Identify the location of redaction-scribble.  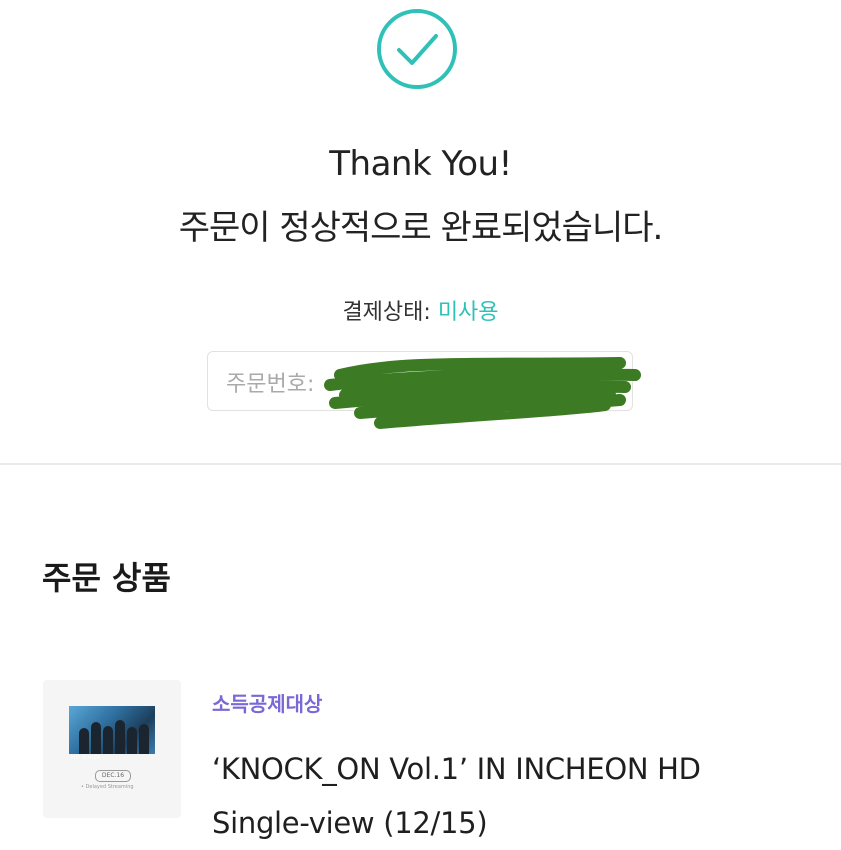
(482, 393).